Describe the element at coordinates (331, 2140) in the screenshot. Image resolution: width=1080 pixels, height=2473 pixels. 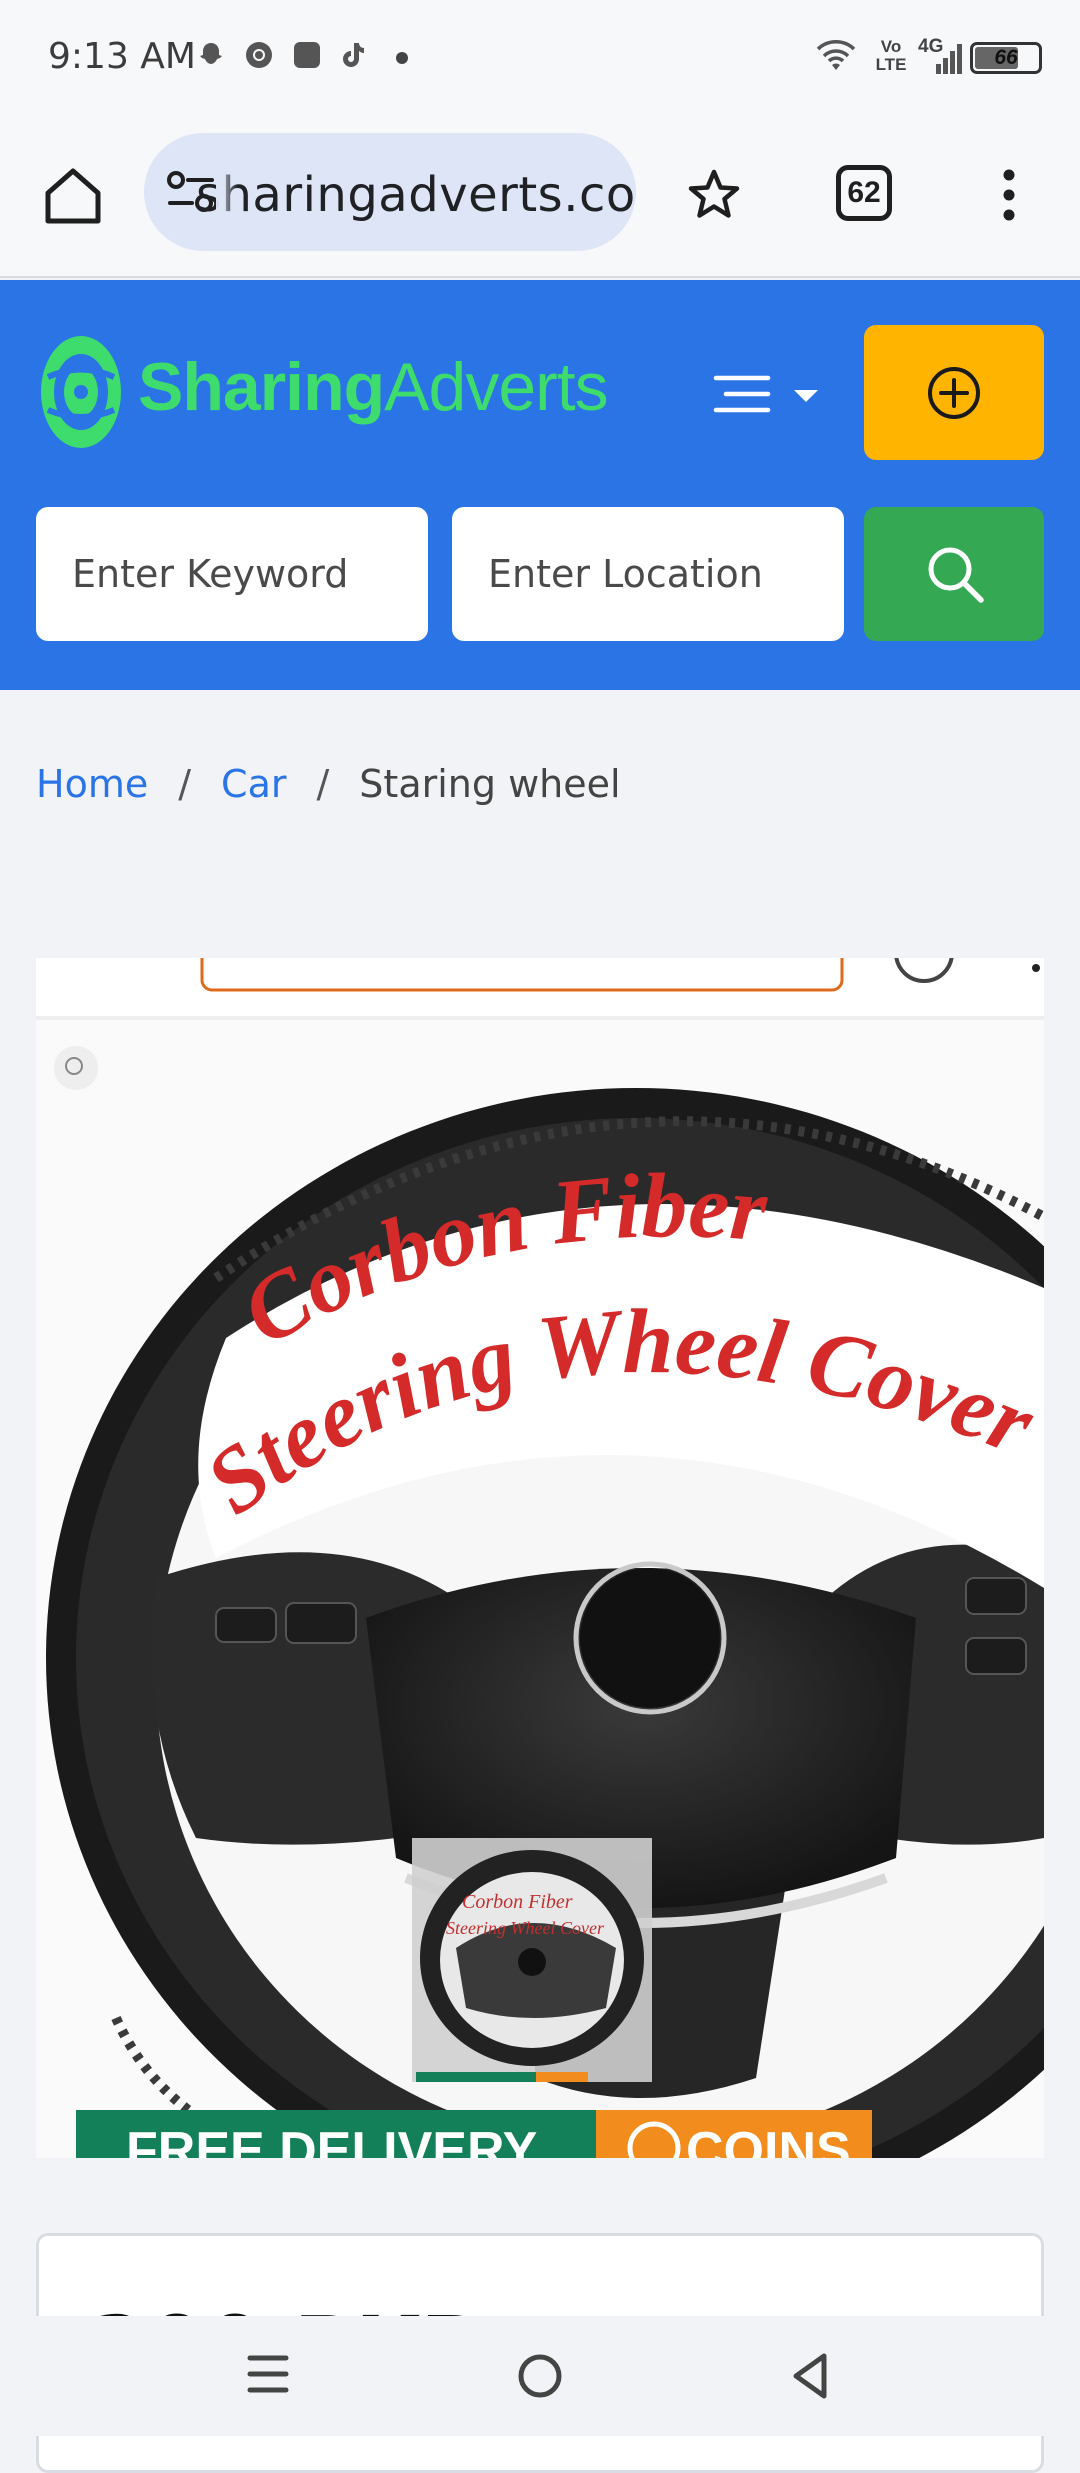
I see `banner-free-delivery: FREE DELIVERY` at that location.